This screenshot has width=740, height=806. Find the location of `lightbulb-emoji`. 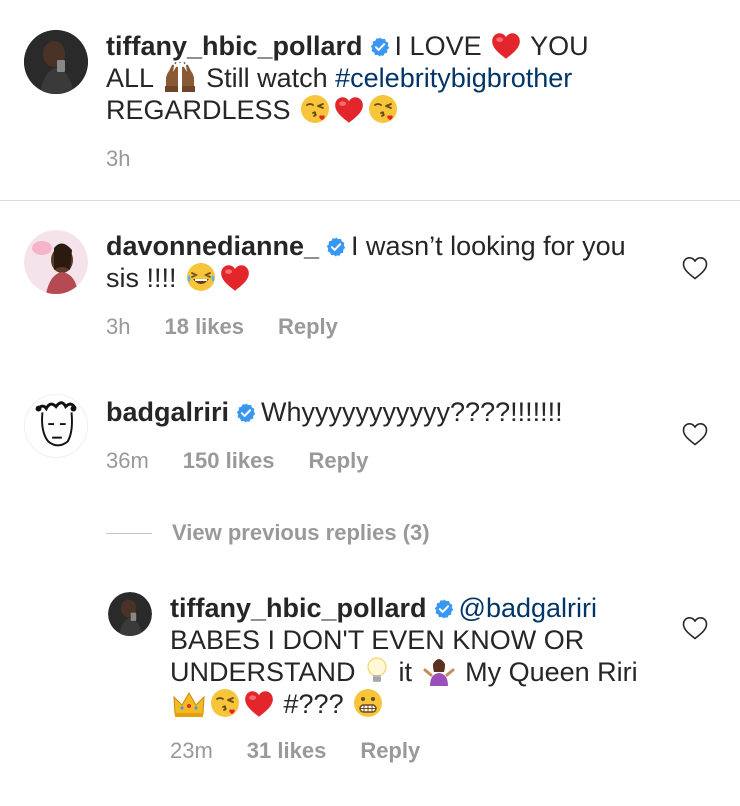

lightbulb-emoji is located at coordinates (377, 671).